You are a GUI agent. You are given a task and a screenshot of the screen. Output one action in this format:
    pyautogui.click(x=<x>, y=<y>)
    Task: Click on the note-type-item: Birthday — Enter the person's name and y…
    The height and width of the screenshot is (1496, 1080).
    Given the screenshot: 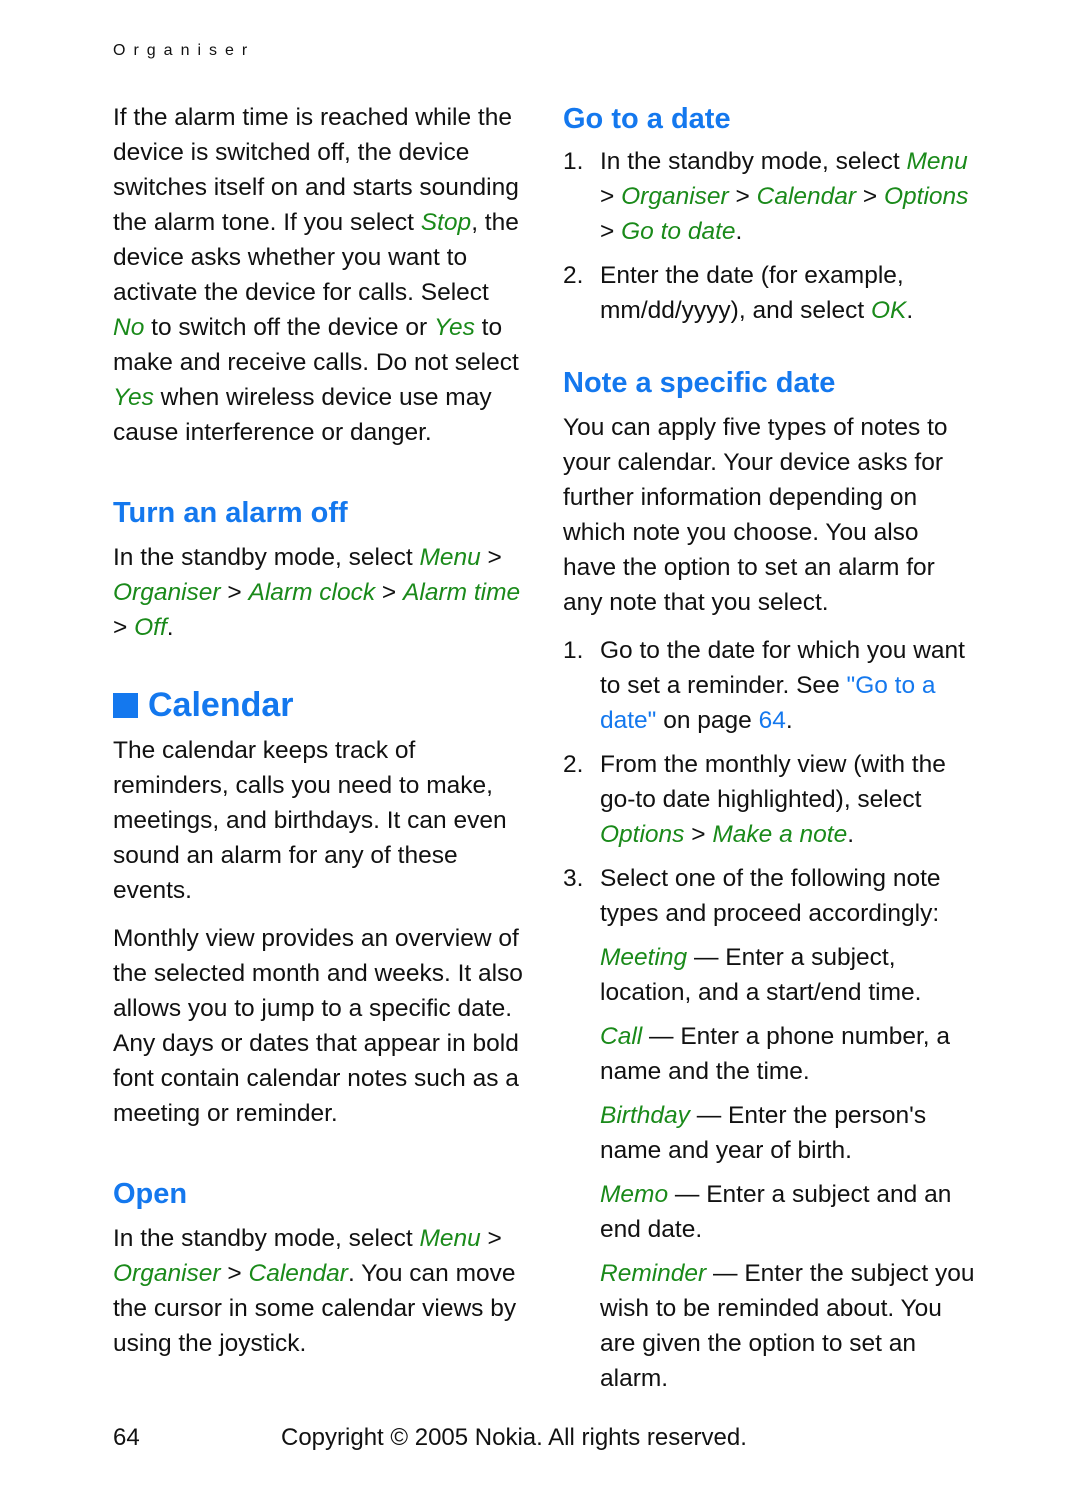 What is the action you would take?
    pyautogui.click(x=770, y=1133)
    